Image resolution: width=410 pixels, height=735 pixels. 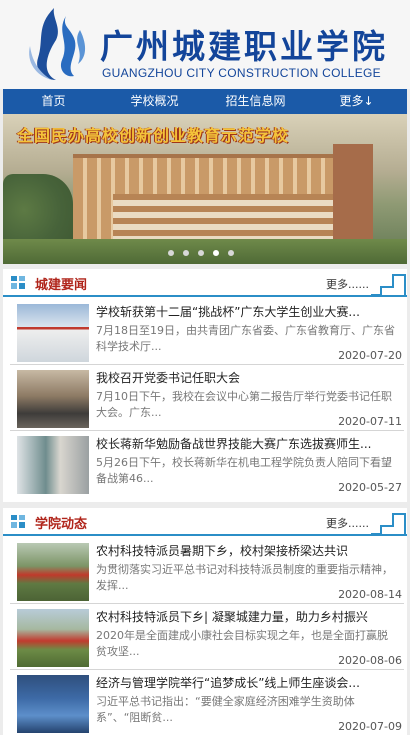 I want to click on nav-item-about: 学校概况, so click(x=154, y=101).